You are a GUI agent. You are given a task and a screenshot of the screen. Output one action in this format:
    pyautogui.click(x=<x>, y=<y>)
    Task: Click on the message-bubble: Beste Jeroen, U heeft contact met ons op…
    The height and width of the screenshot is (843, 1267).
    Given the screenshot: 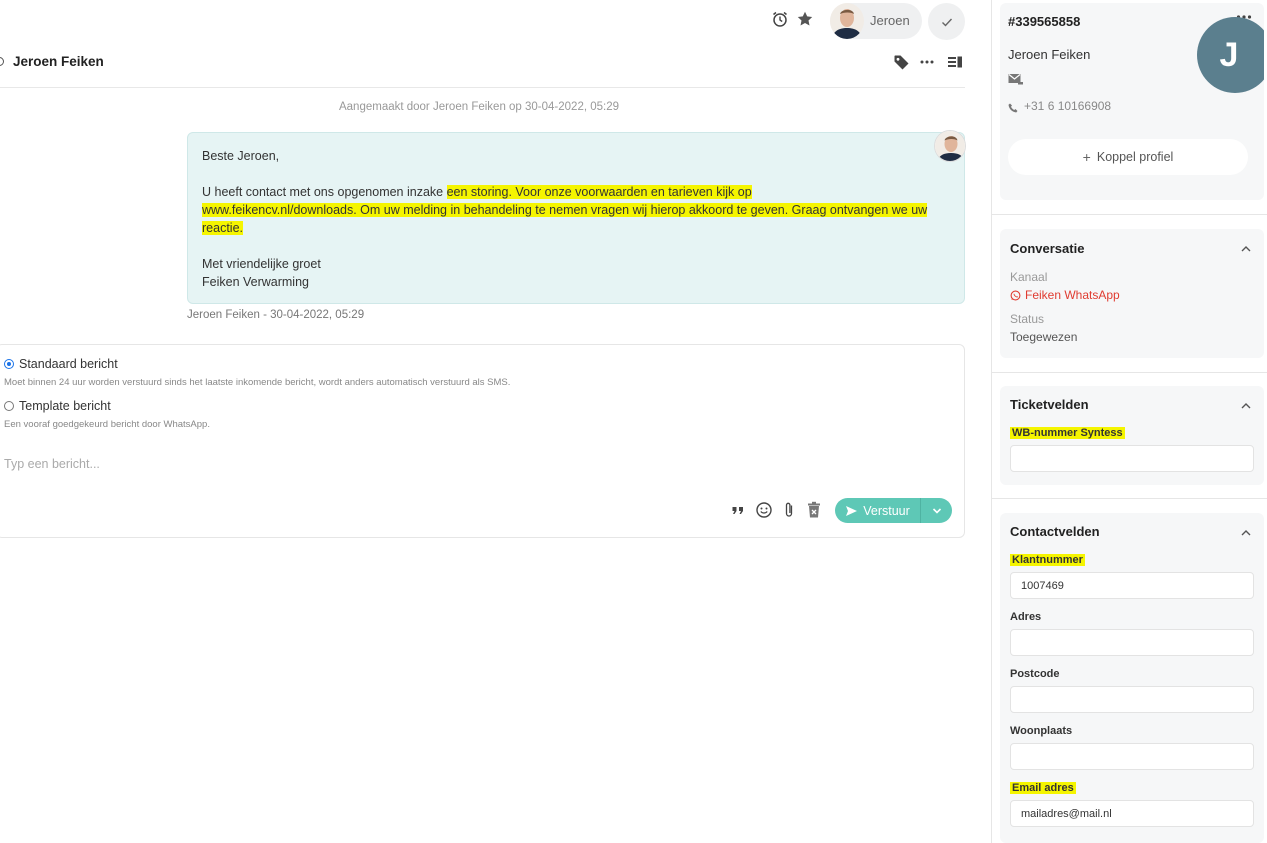 What is the action you would take?
    pyautogui.click(x=576, y=218)
    